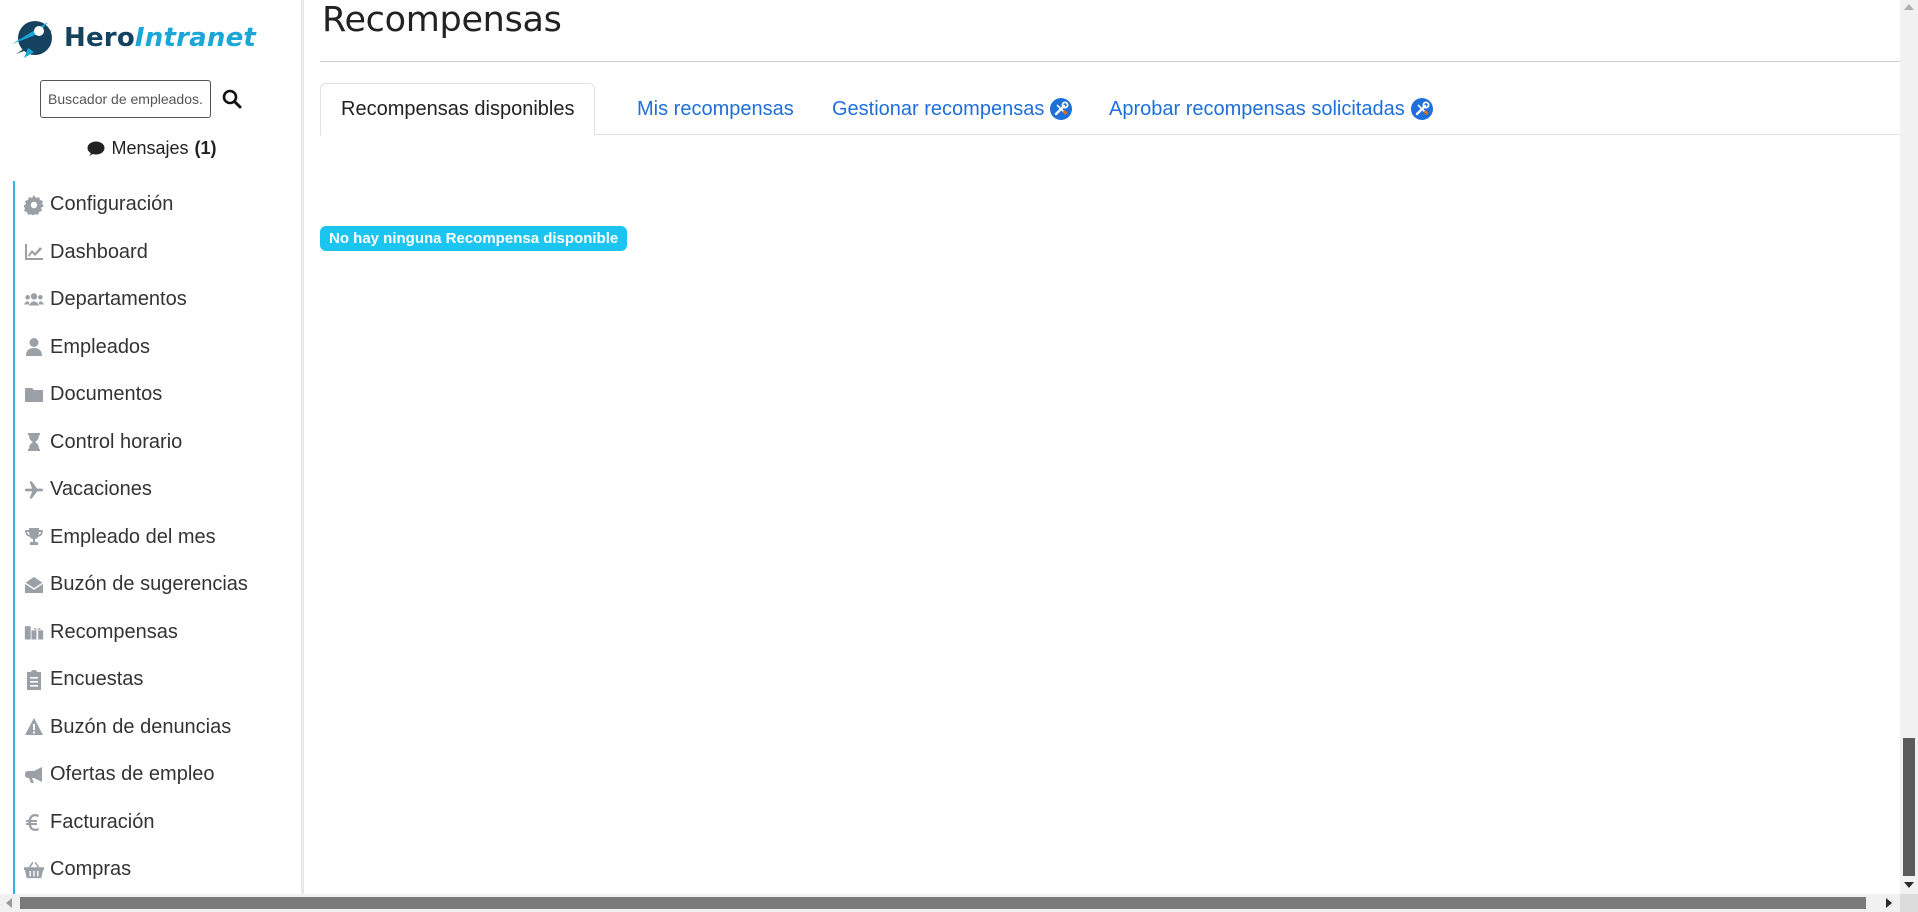 The height and width of the screenshot is (912, 1918). I want to click on sidebar-item-ofertas-empleo: Ofertas de empleo, so click(157, 775).